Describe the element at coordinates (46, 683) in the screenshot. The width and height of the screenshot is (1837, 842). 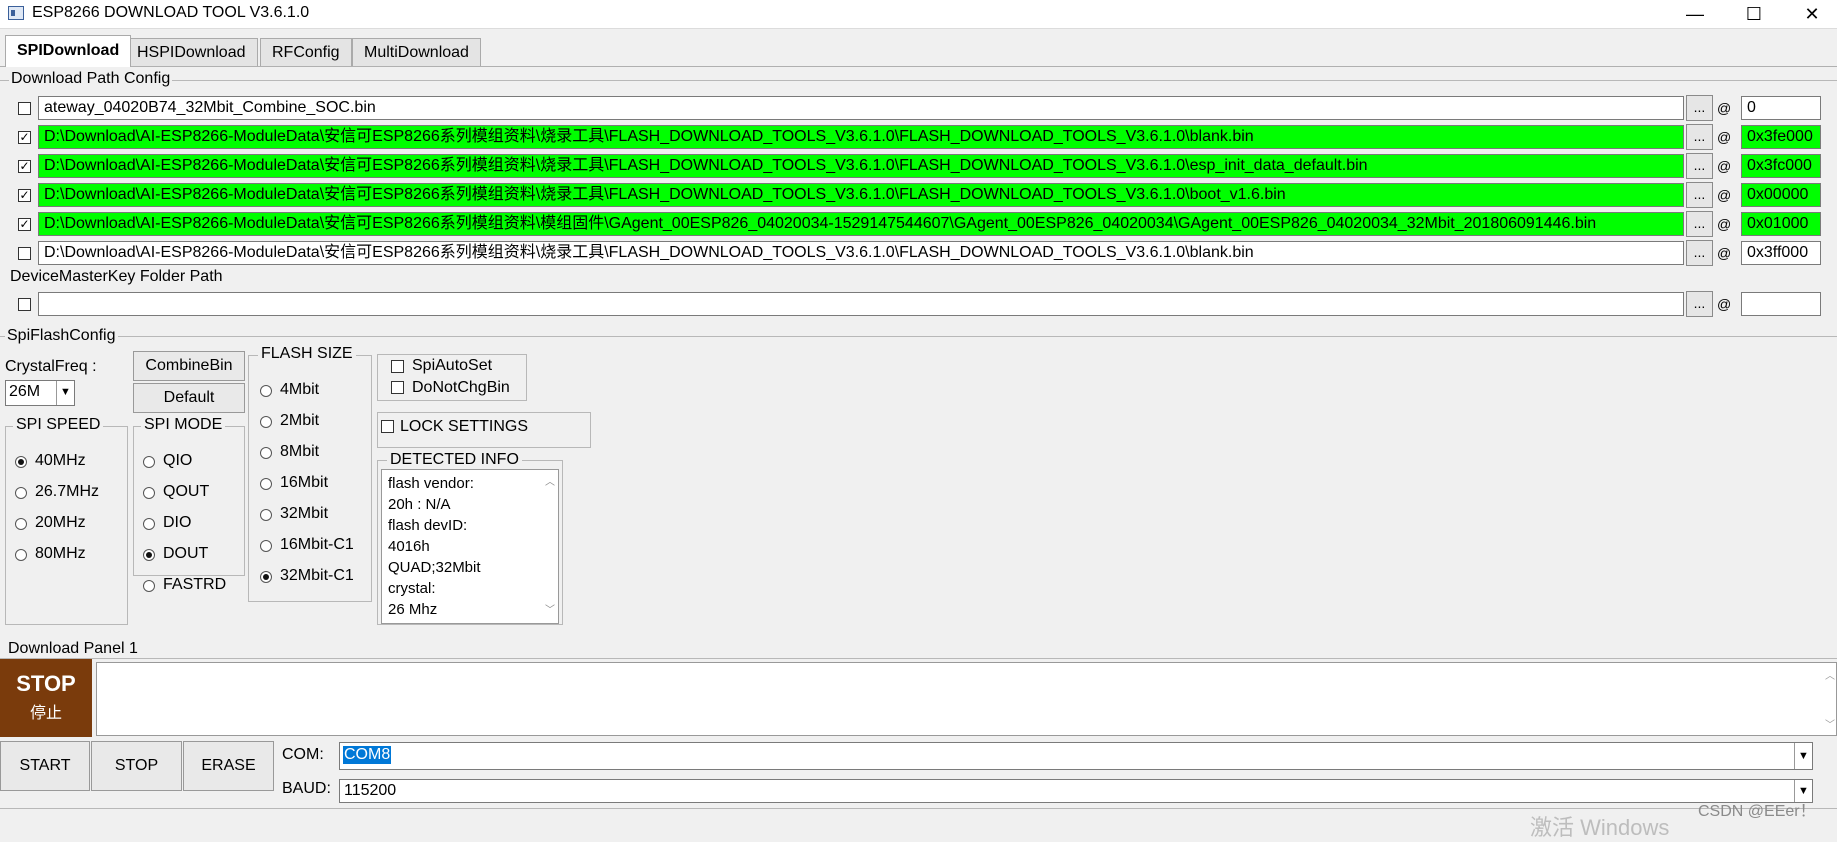
I see `status-stop-text: STOP` at that location.